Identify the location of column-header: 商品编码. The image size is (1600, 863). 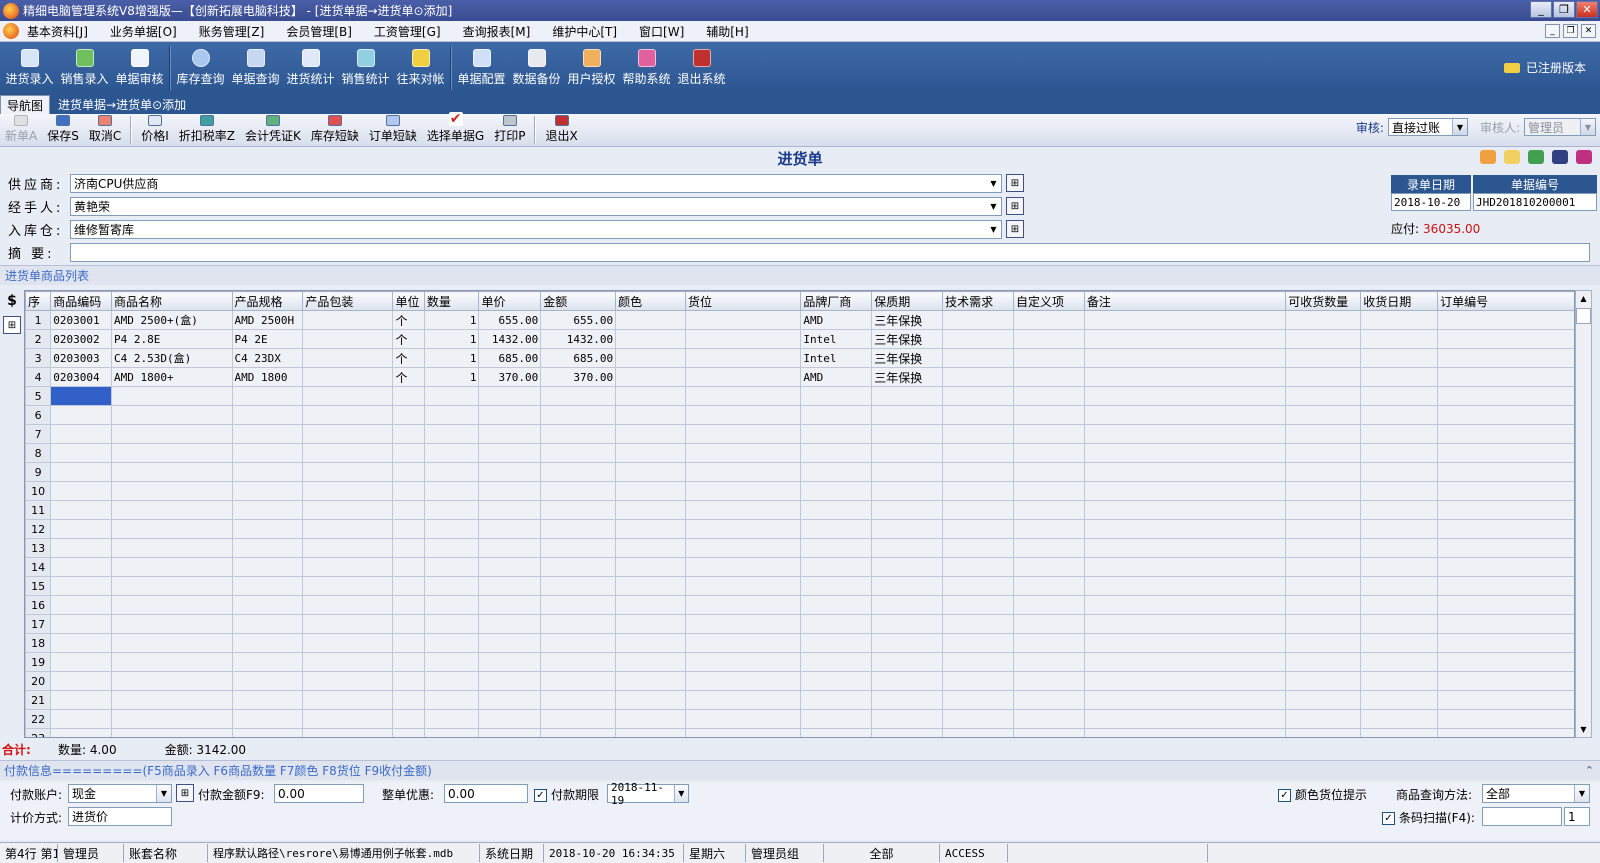
(81, 301).